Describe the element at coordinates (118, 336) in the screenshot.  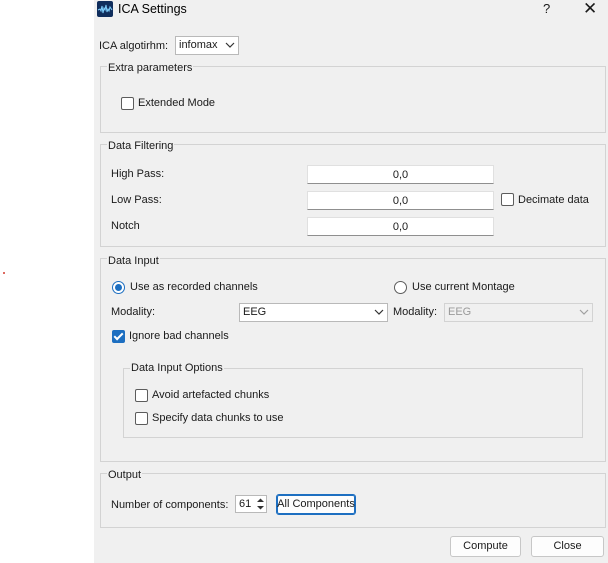
I see `ignore-bad-checkbox` at that location.